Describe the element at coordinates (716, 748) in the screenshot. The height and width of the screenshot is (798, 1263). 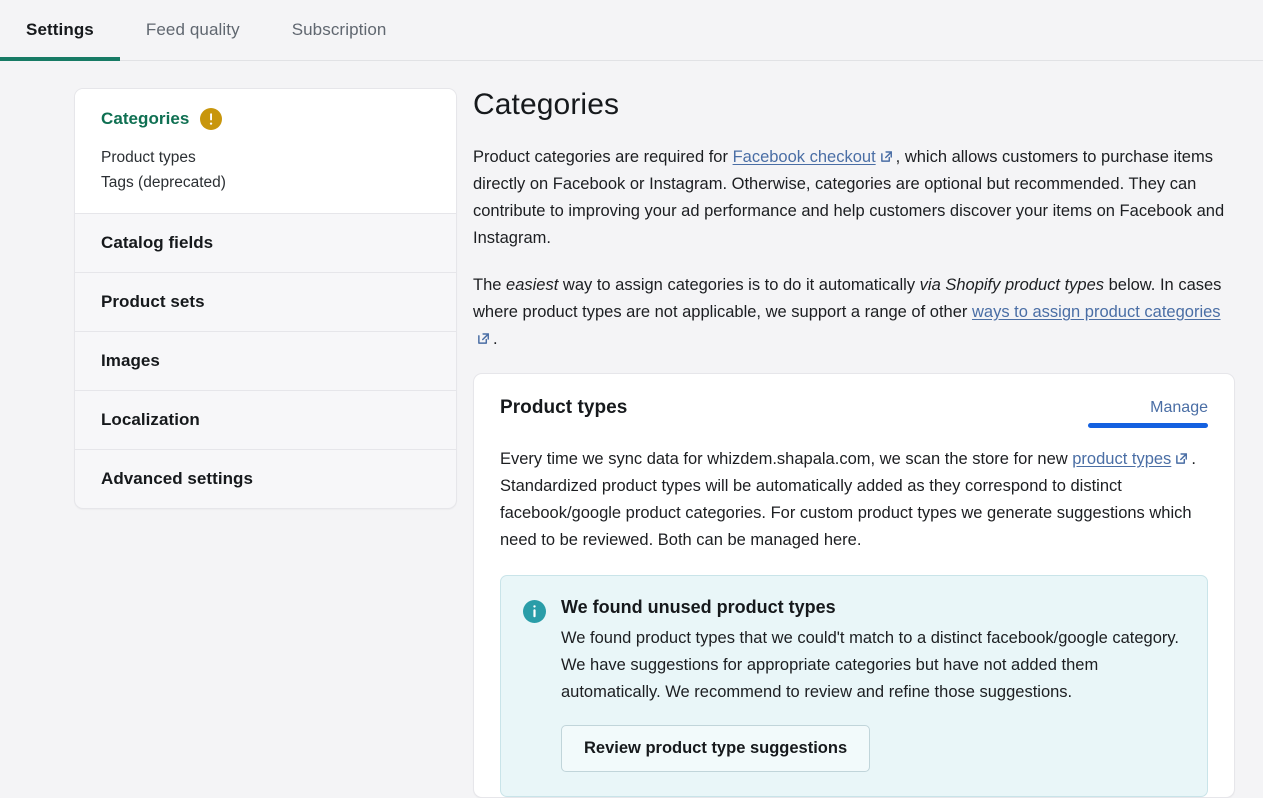
I see `review-product-type-suggestions-button: Review product type suggestions` at that location.